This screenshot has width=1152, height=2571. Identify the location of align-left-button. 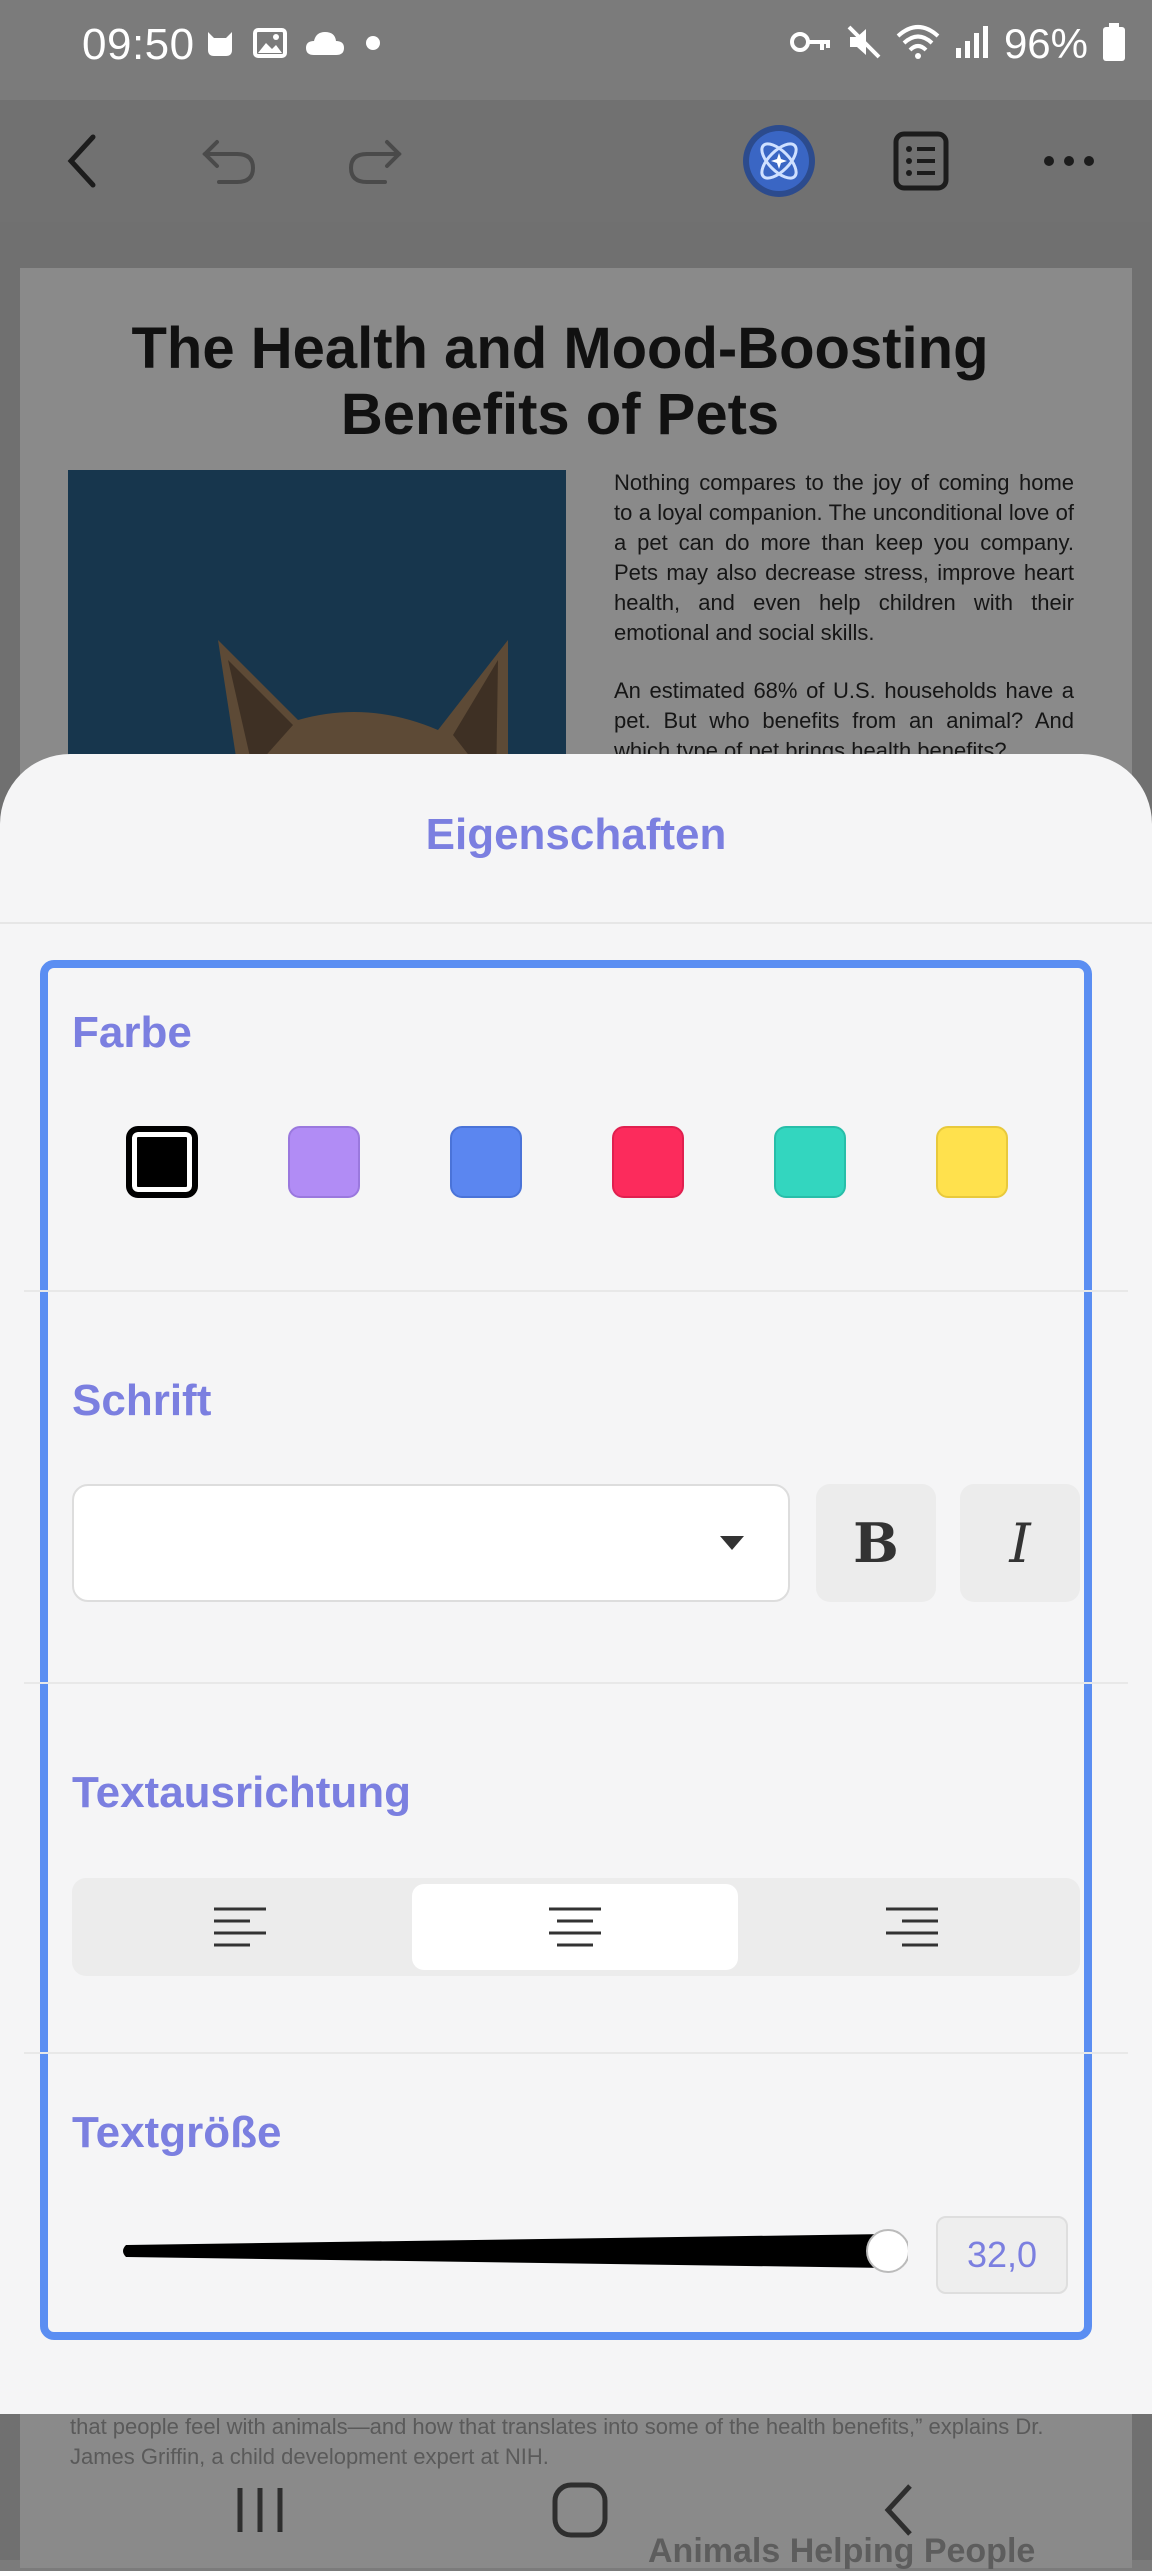
(240, 1927).